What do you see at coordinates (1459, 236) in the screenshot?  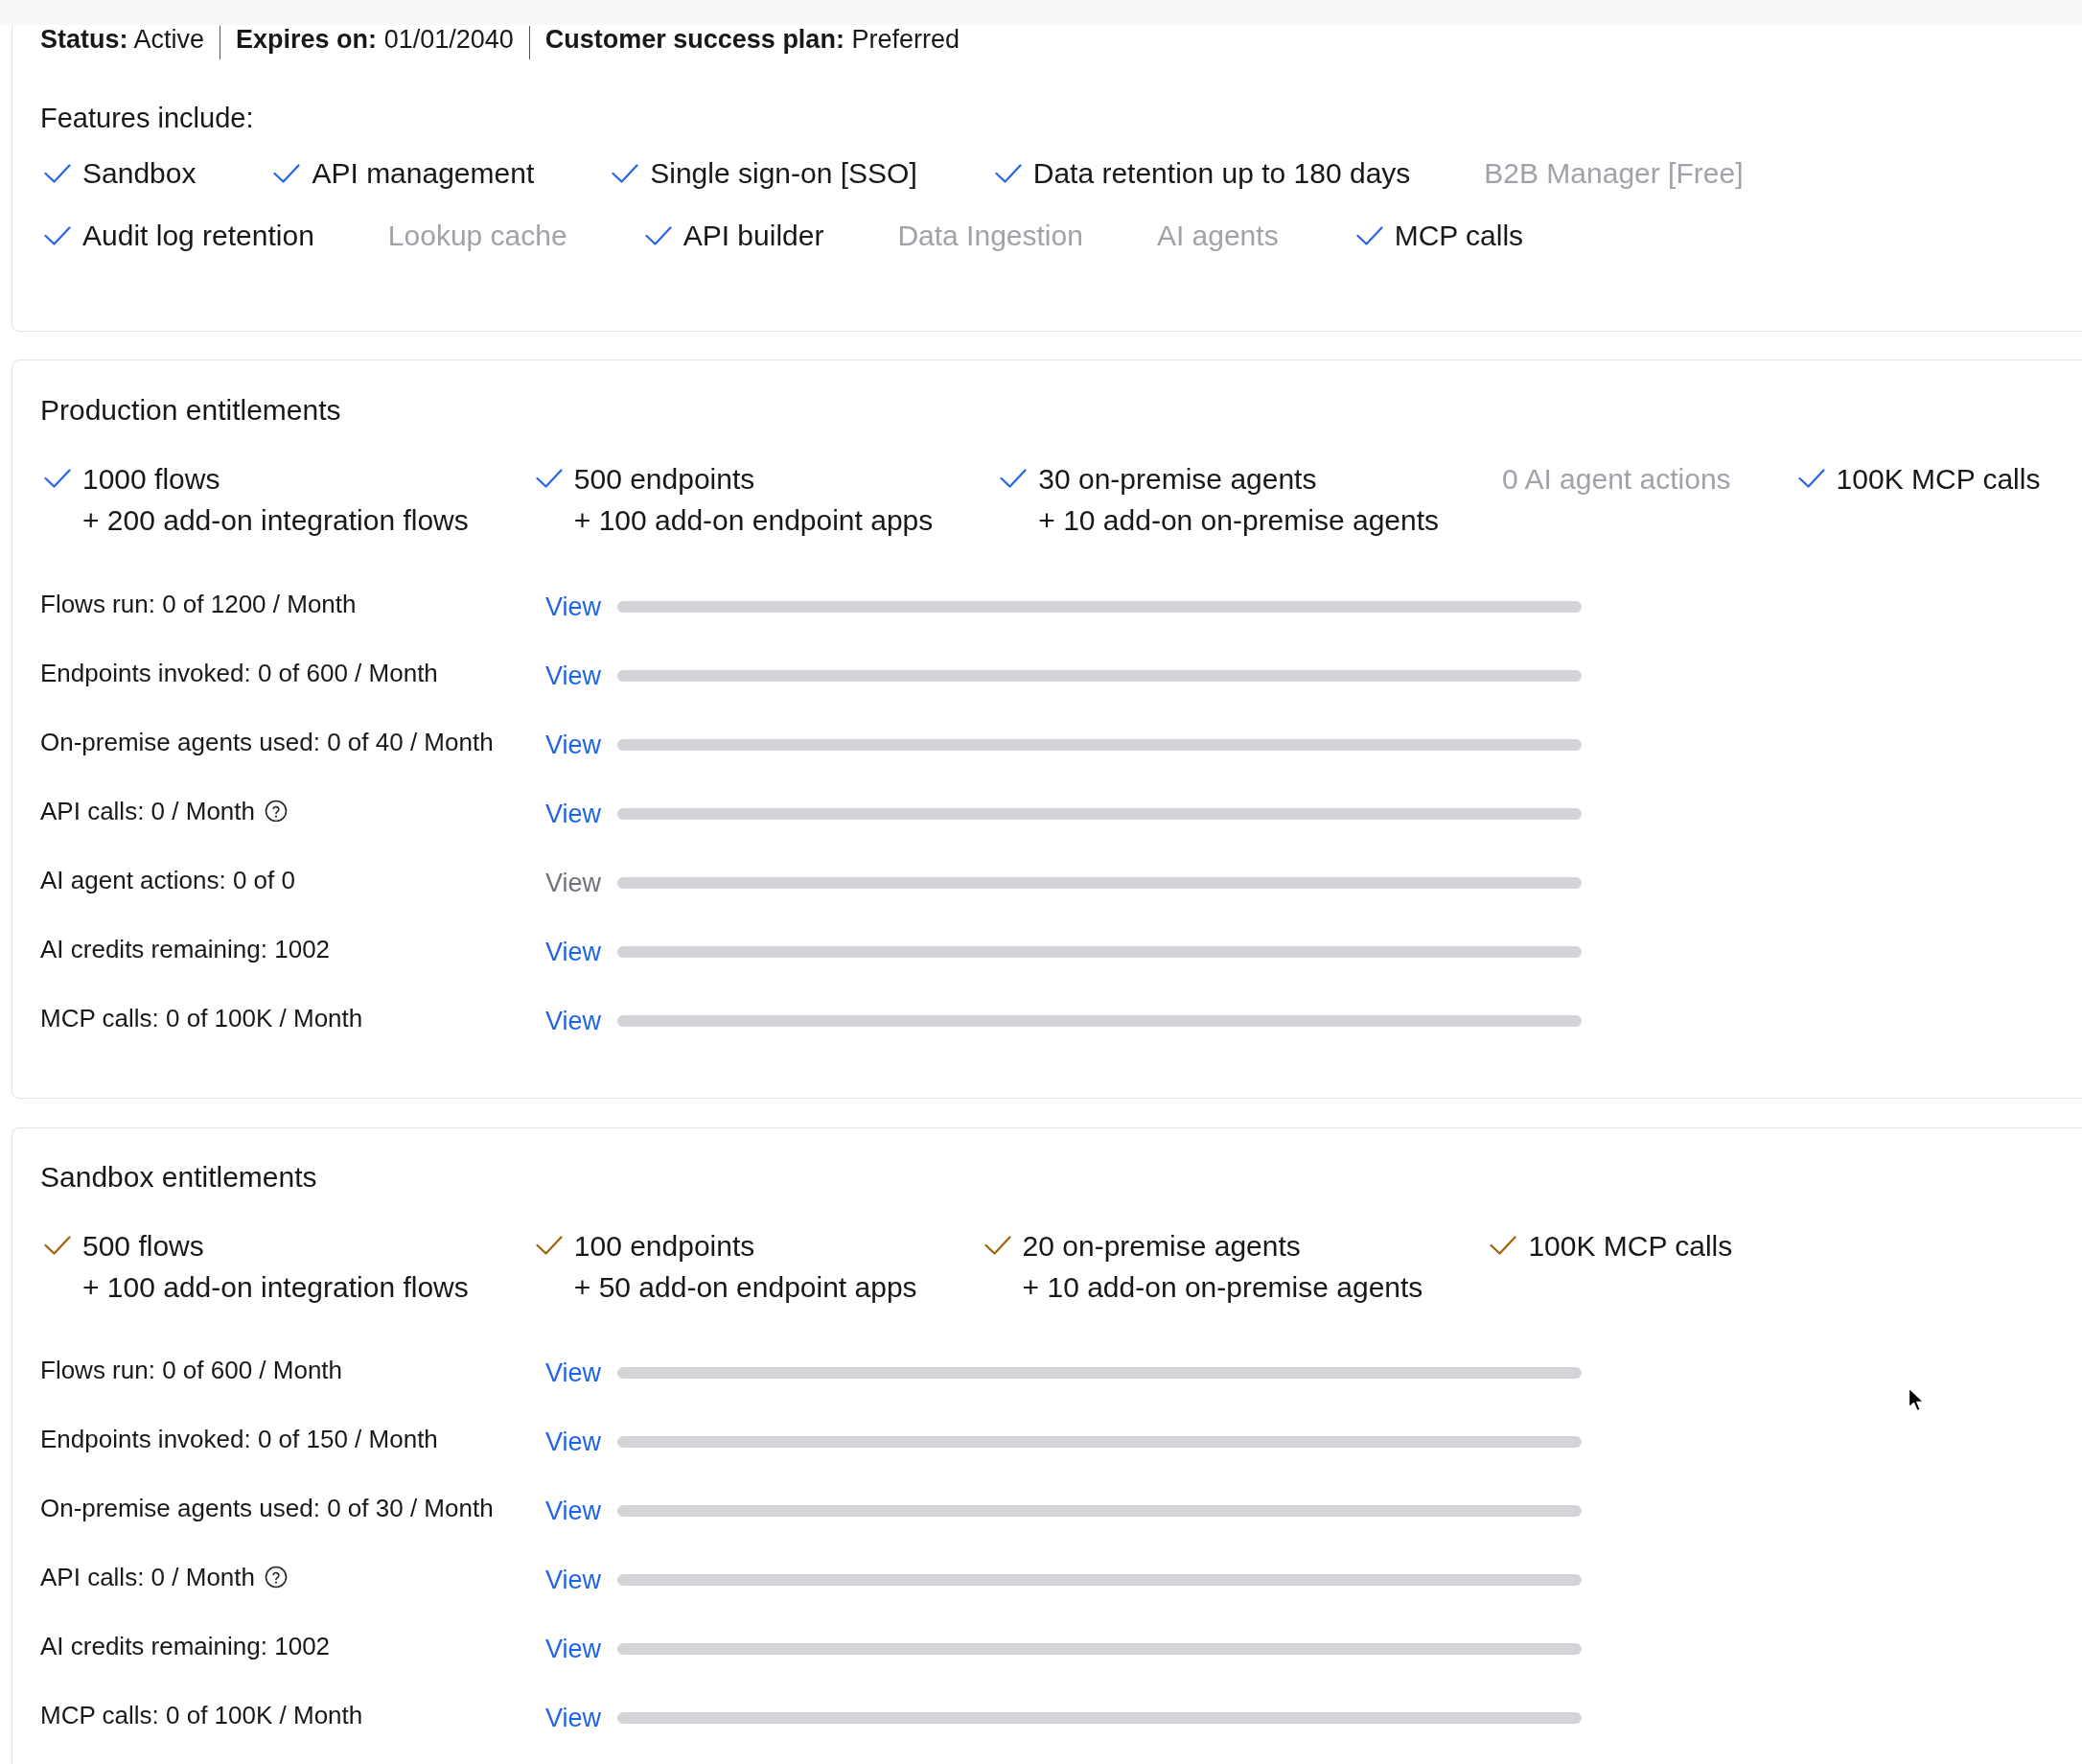 I see `feature-label: MCP calls` at bounding box center [1459, 236].